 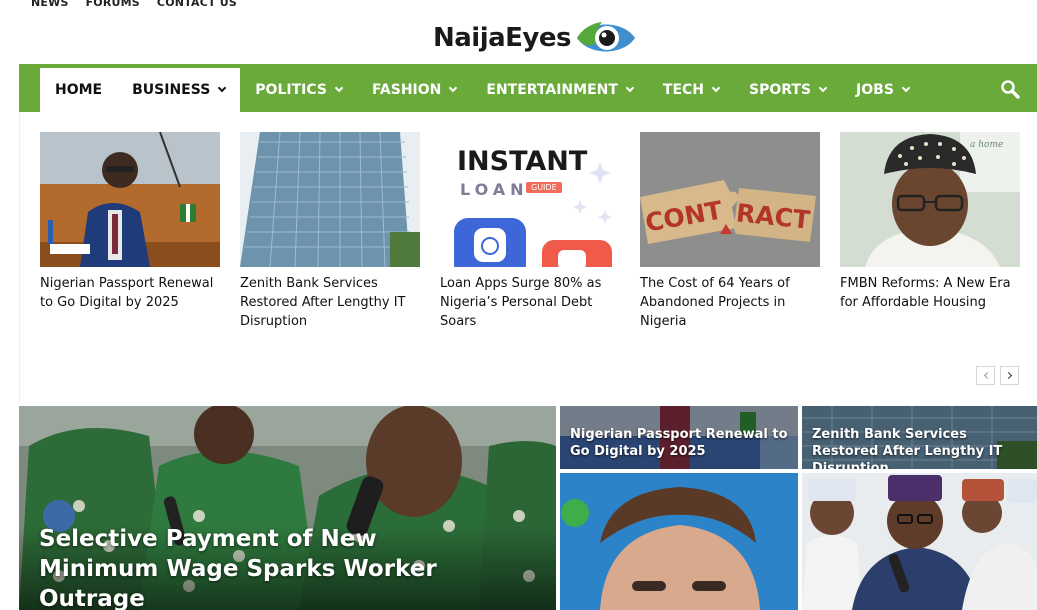 I want to click on officials-group-image, so click(x=919, y=541).